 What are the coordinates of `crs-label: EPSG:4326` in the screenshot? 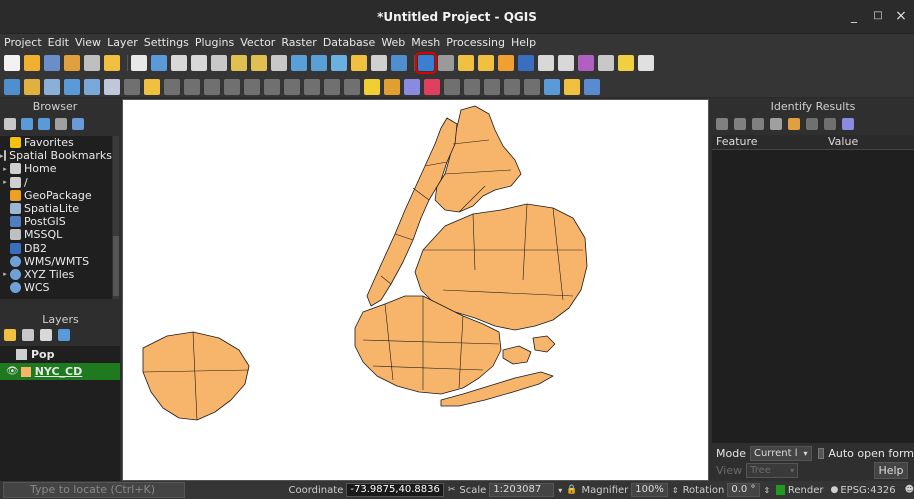 It's located at (867, 490).